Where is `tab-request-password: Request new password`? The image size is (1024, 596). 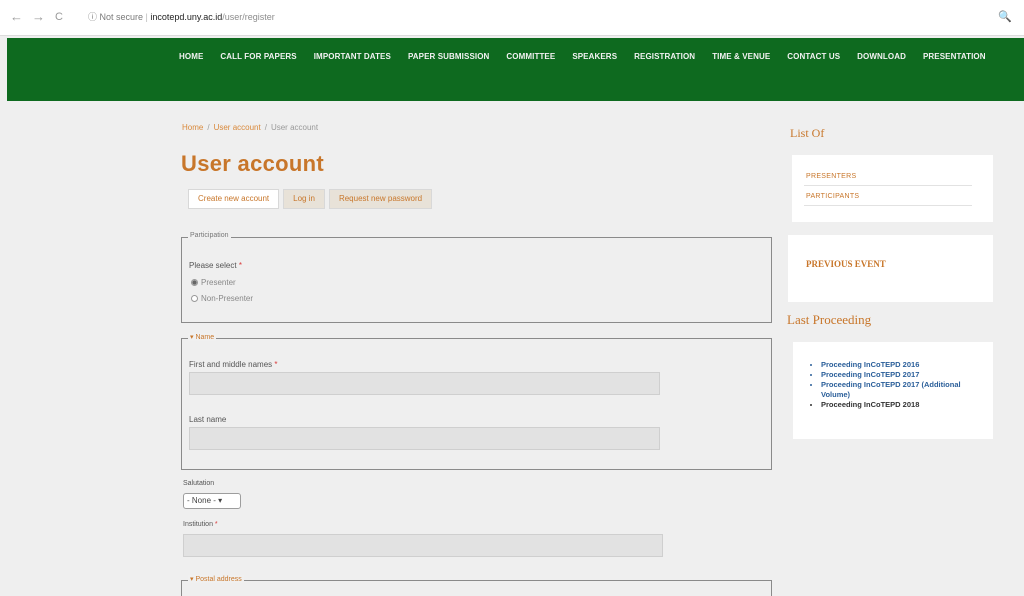 tab-request-password: Request new password is located at coordinates (380, 199).